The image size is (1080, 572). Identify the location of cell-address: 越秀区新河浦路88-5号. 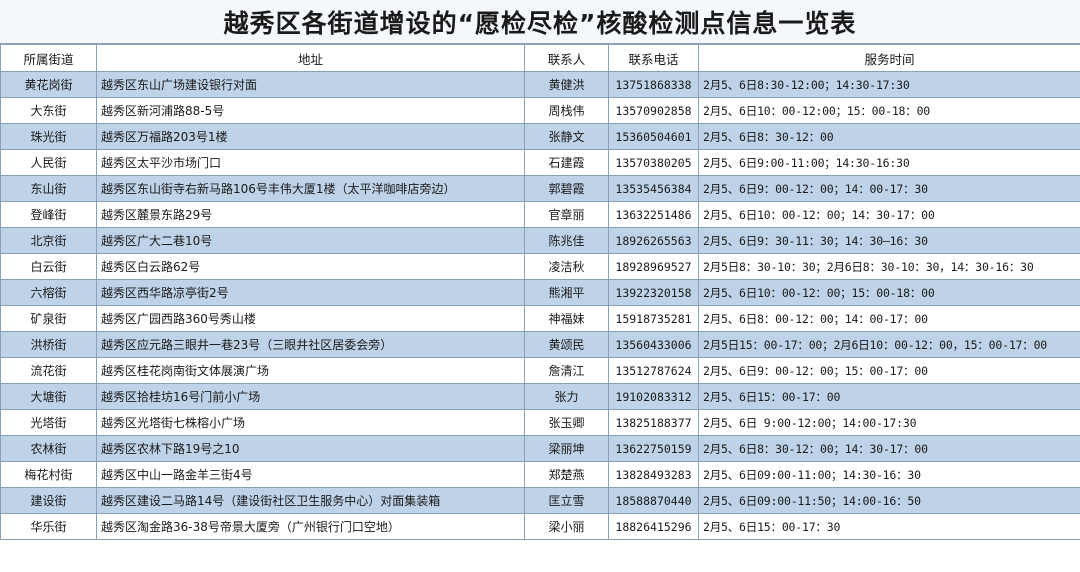
(310, 110).